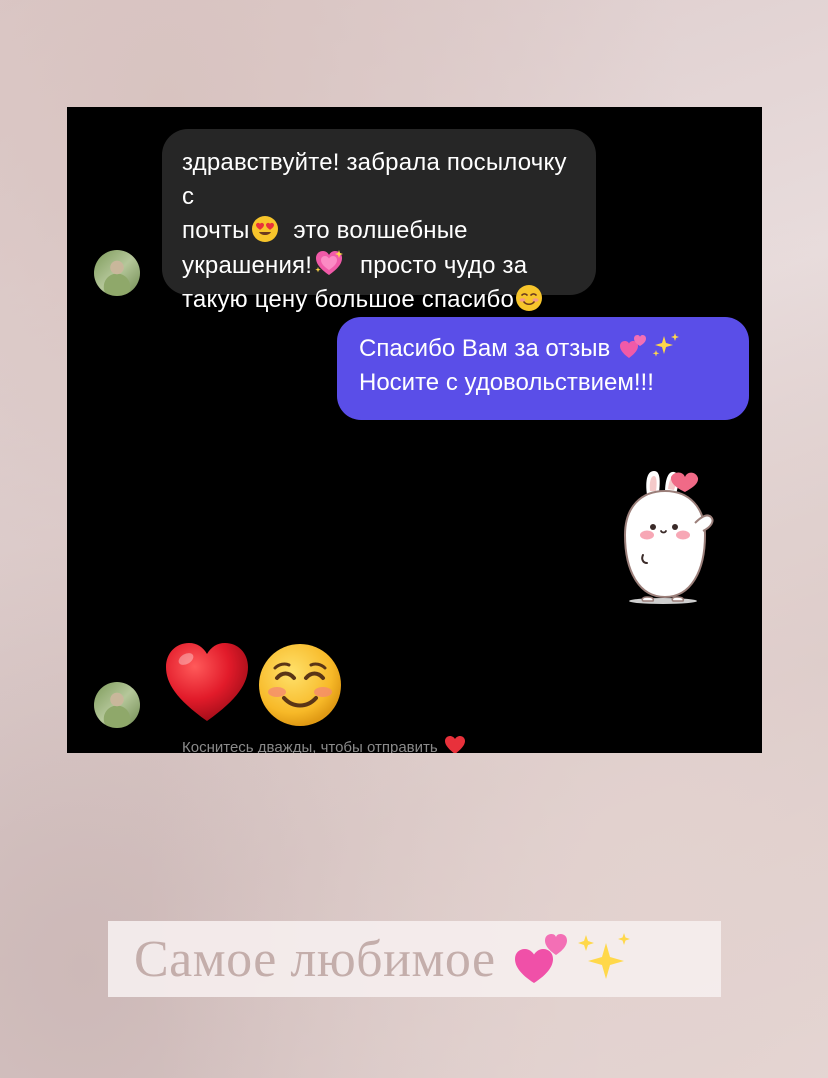 The height and width of the screenshot is (1078, 828). Describe the element at coordinates (506, 382) in the screenshot. I see `message-line: Носите с удовольствием!!!` at that location.